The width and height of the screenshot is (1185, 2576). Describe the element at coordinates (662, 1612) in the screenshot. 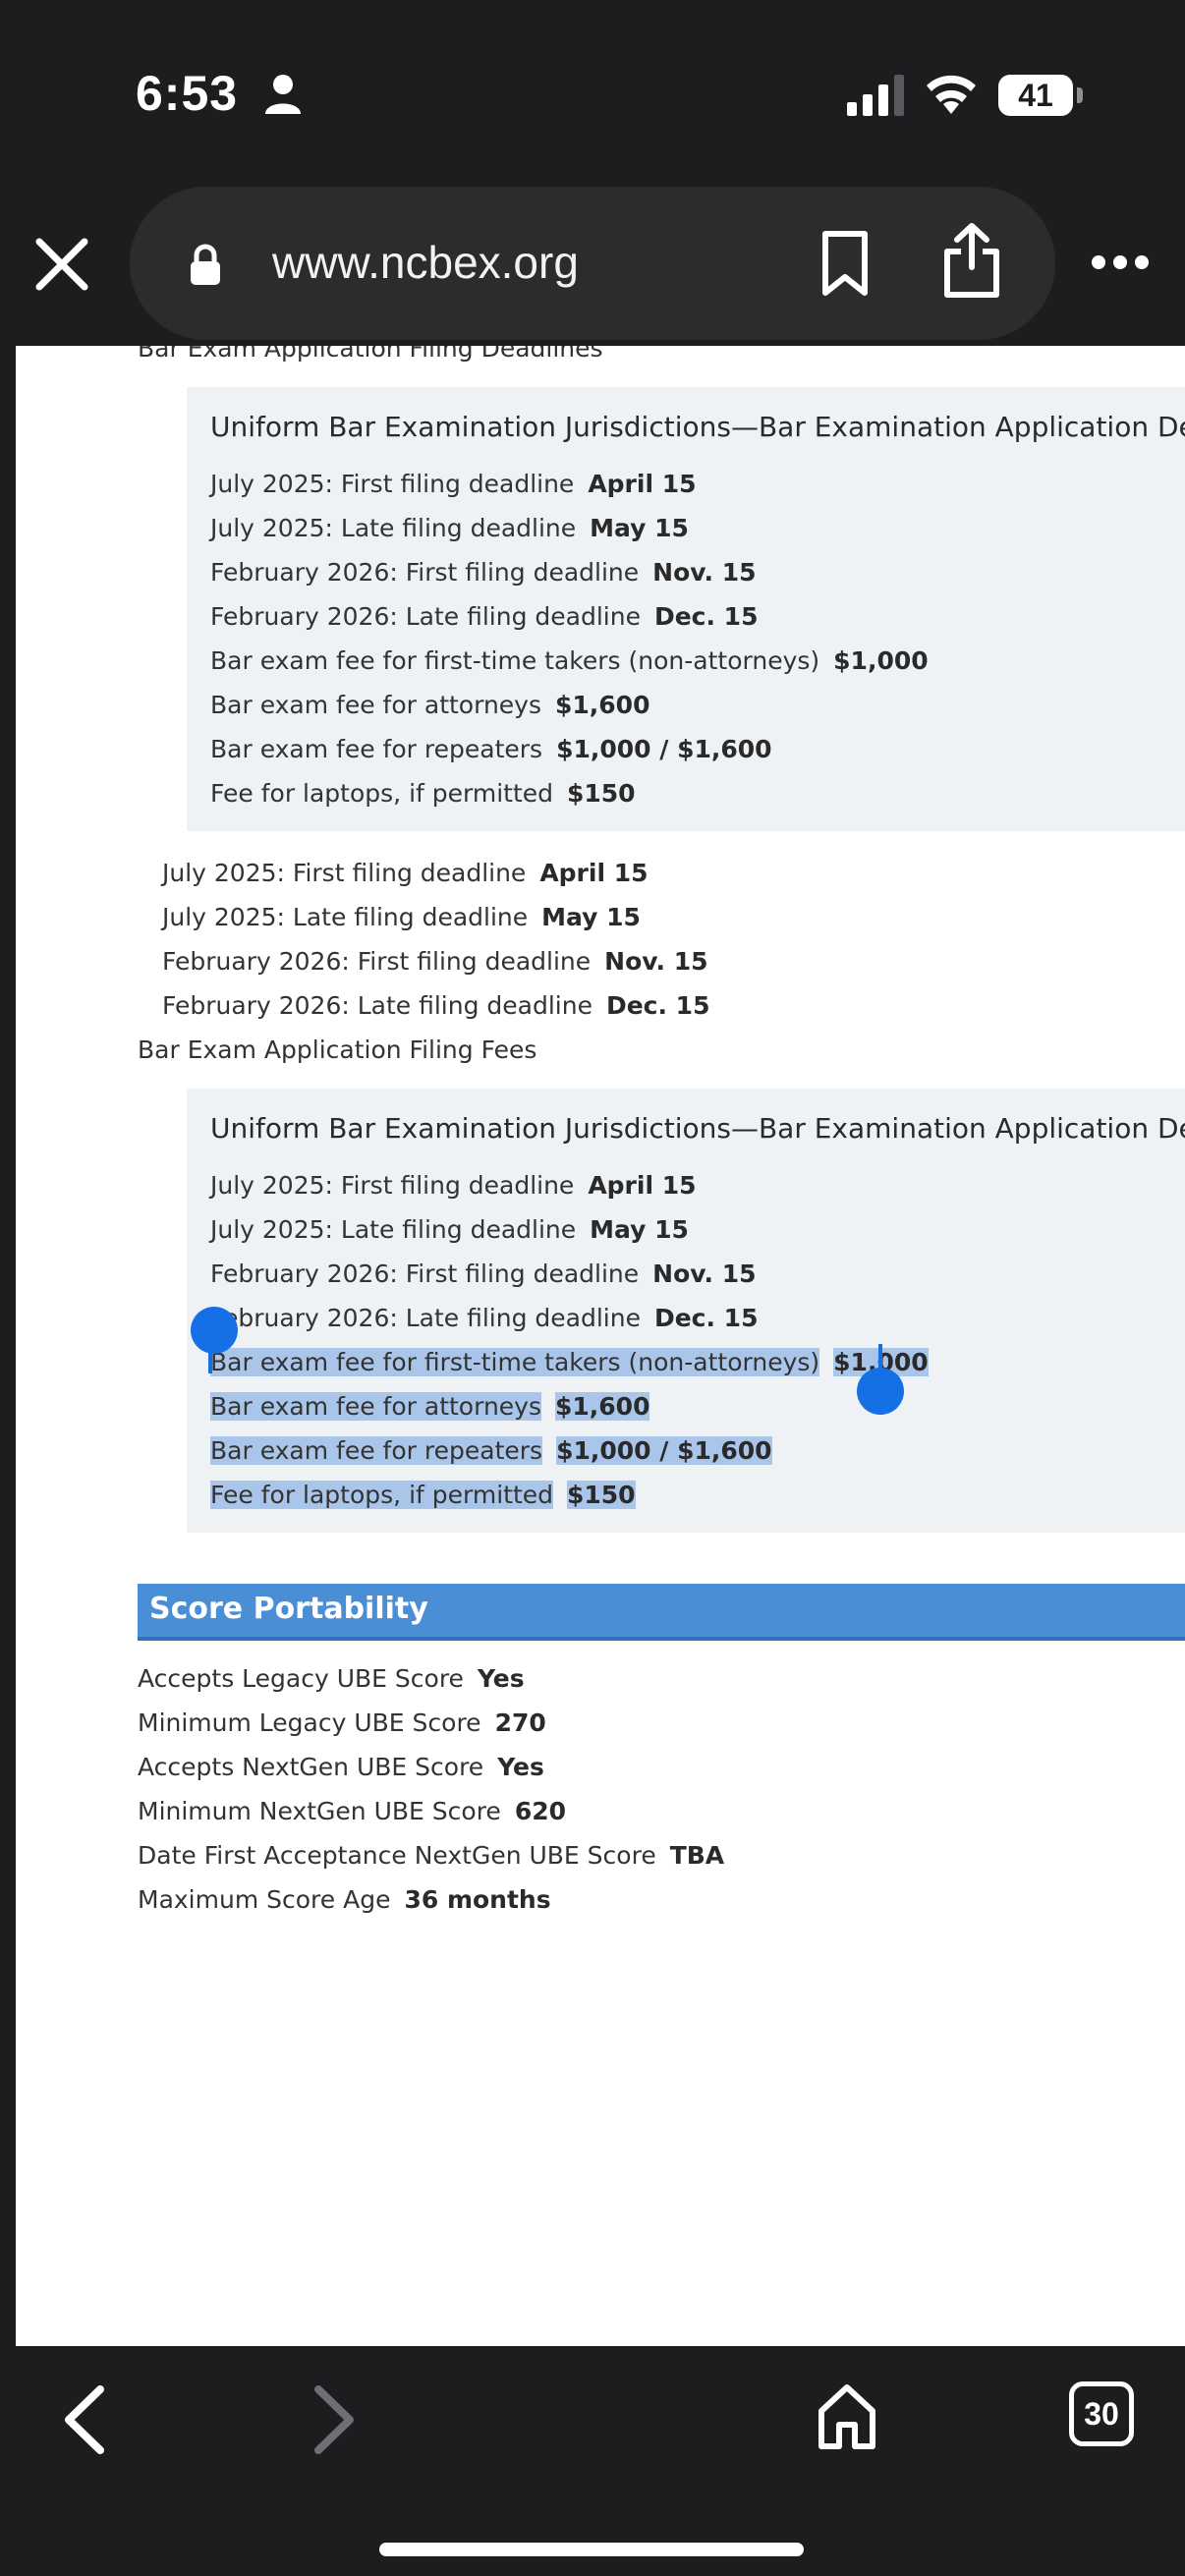

I see `score-portability-header: Score Portability` at that location.